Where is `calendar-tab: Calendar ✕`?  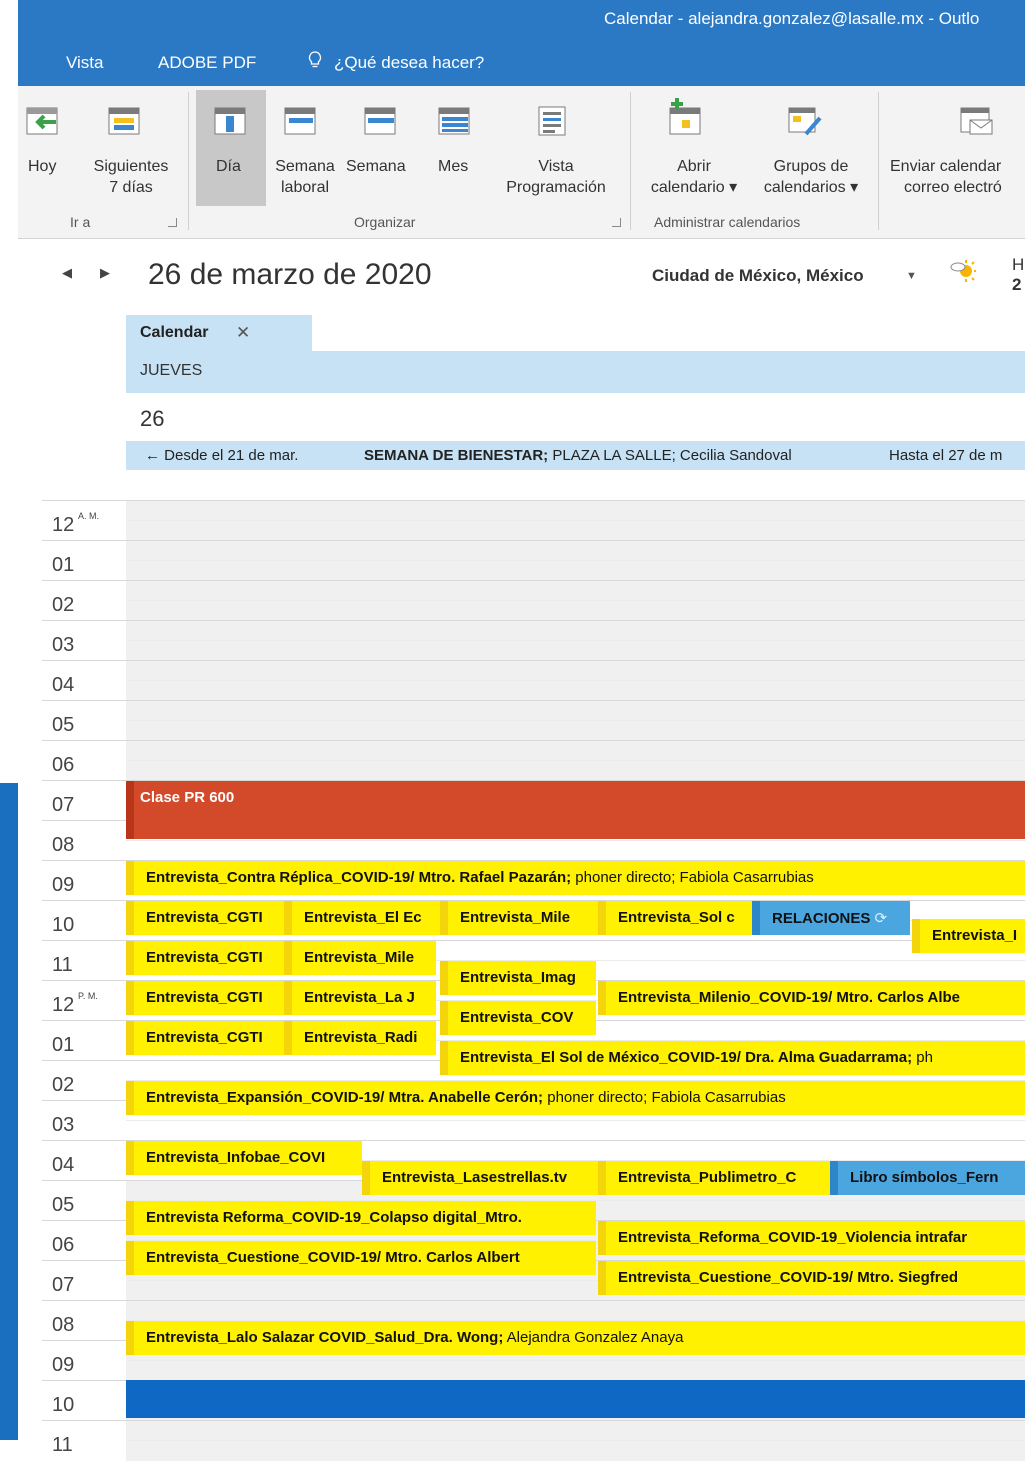
calendar-tab: Calendar ✕ is located at coordinates (219, 333).